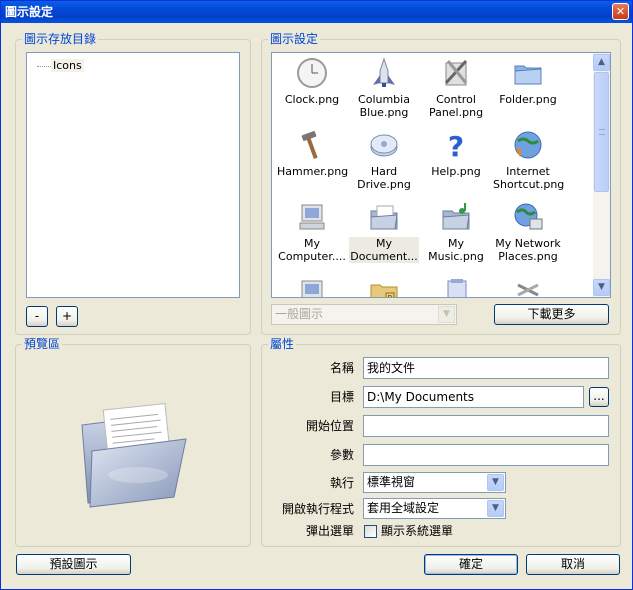 This screenshot has width=633, height=590. Describe the element at coordinates (456, 250) in the screenshot. I see `icon-item-label: My Music.png` at that location.